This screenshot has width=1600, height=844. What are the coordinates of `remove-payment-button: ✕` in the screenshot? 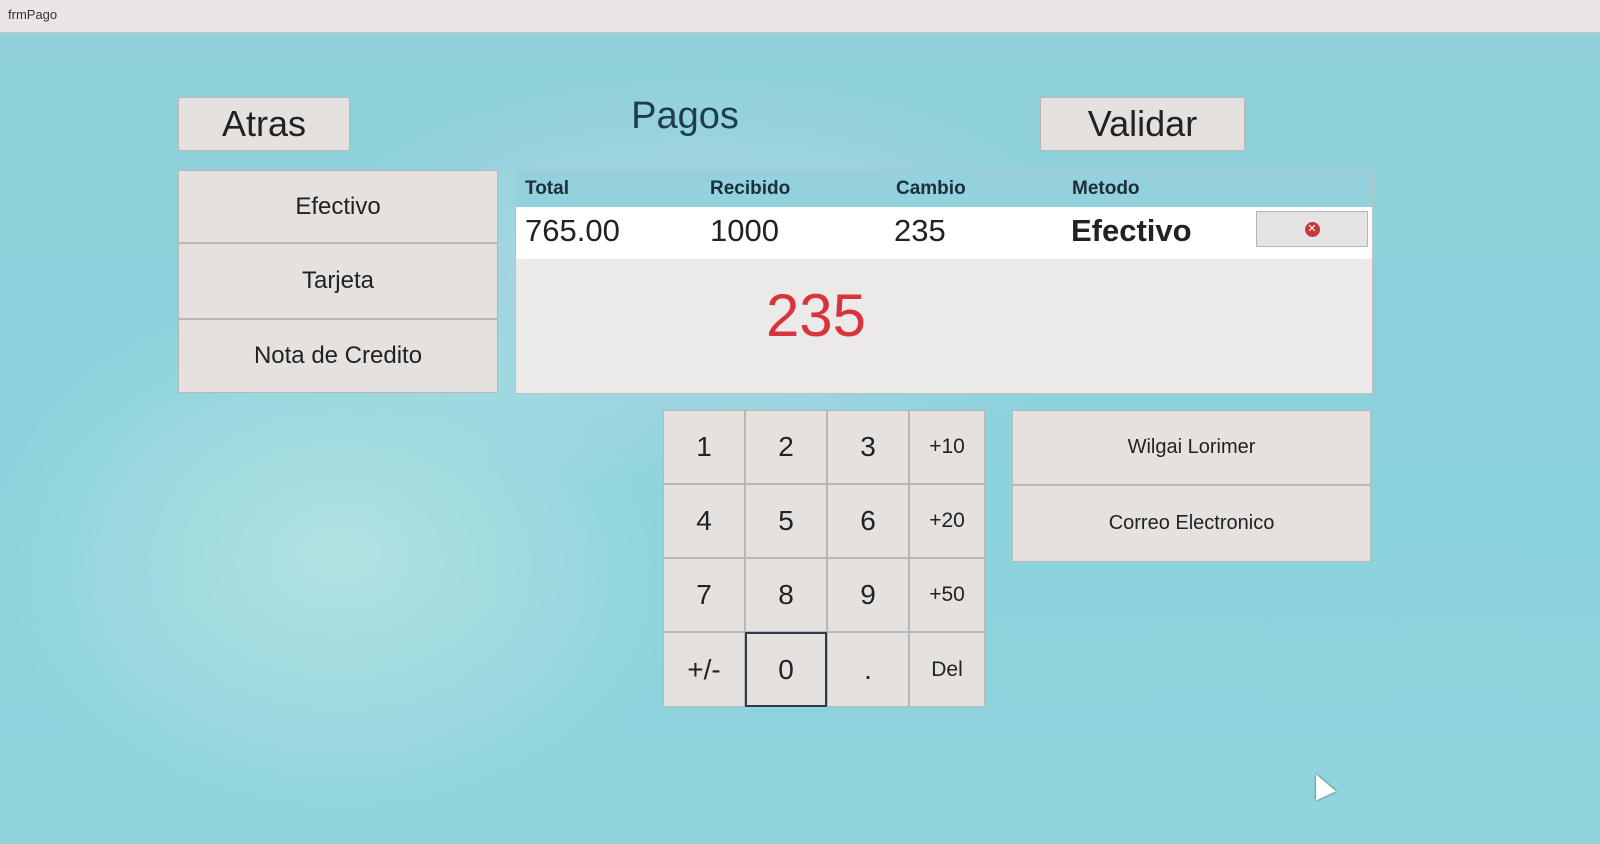 It's located at (1312, 229).